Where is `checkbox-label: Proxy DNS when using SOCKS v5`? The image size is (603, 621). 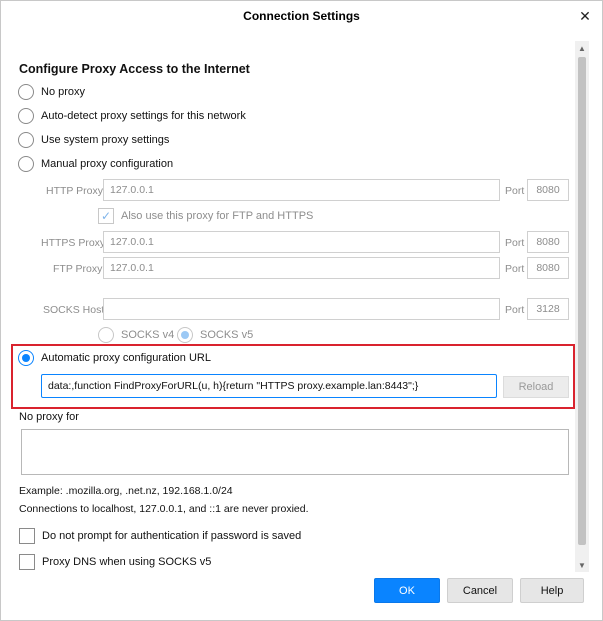 checkbox-label: Proxy DNS when using SOCKS v5 is located at coordinates (127, 562).